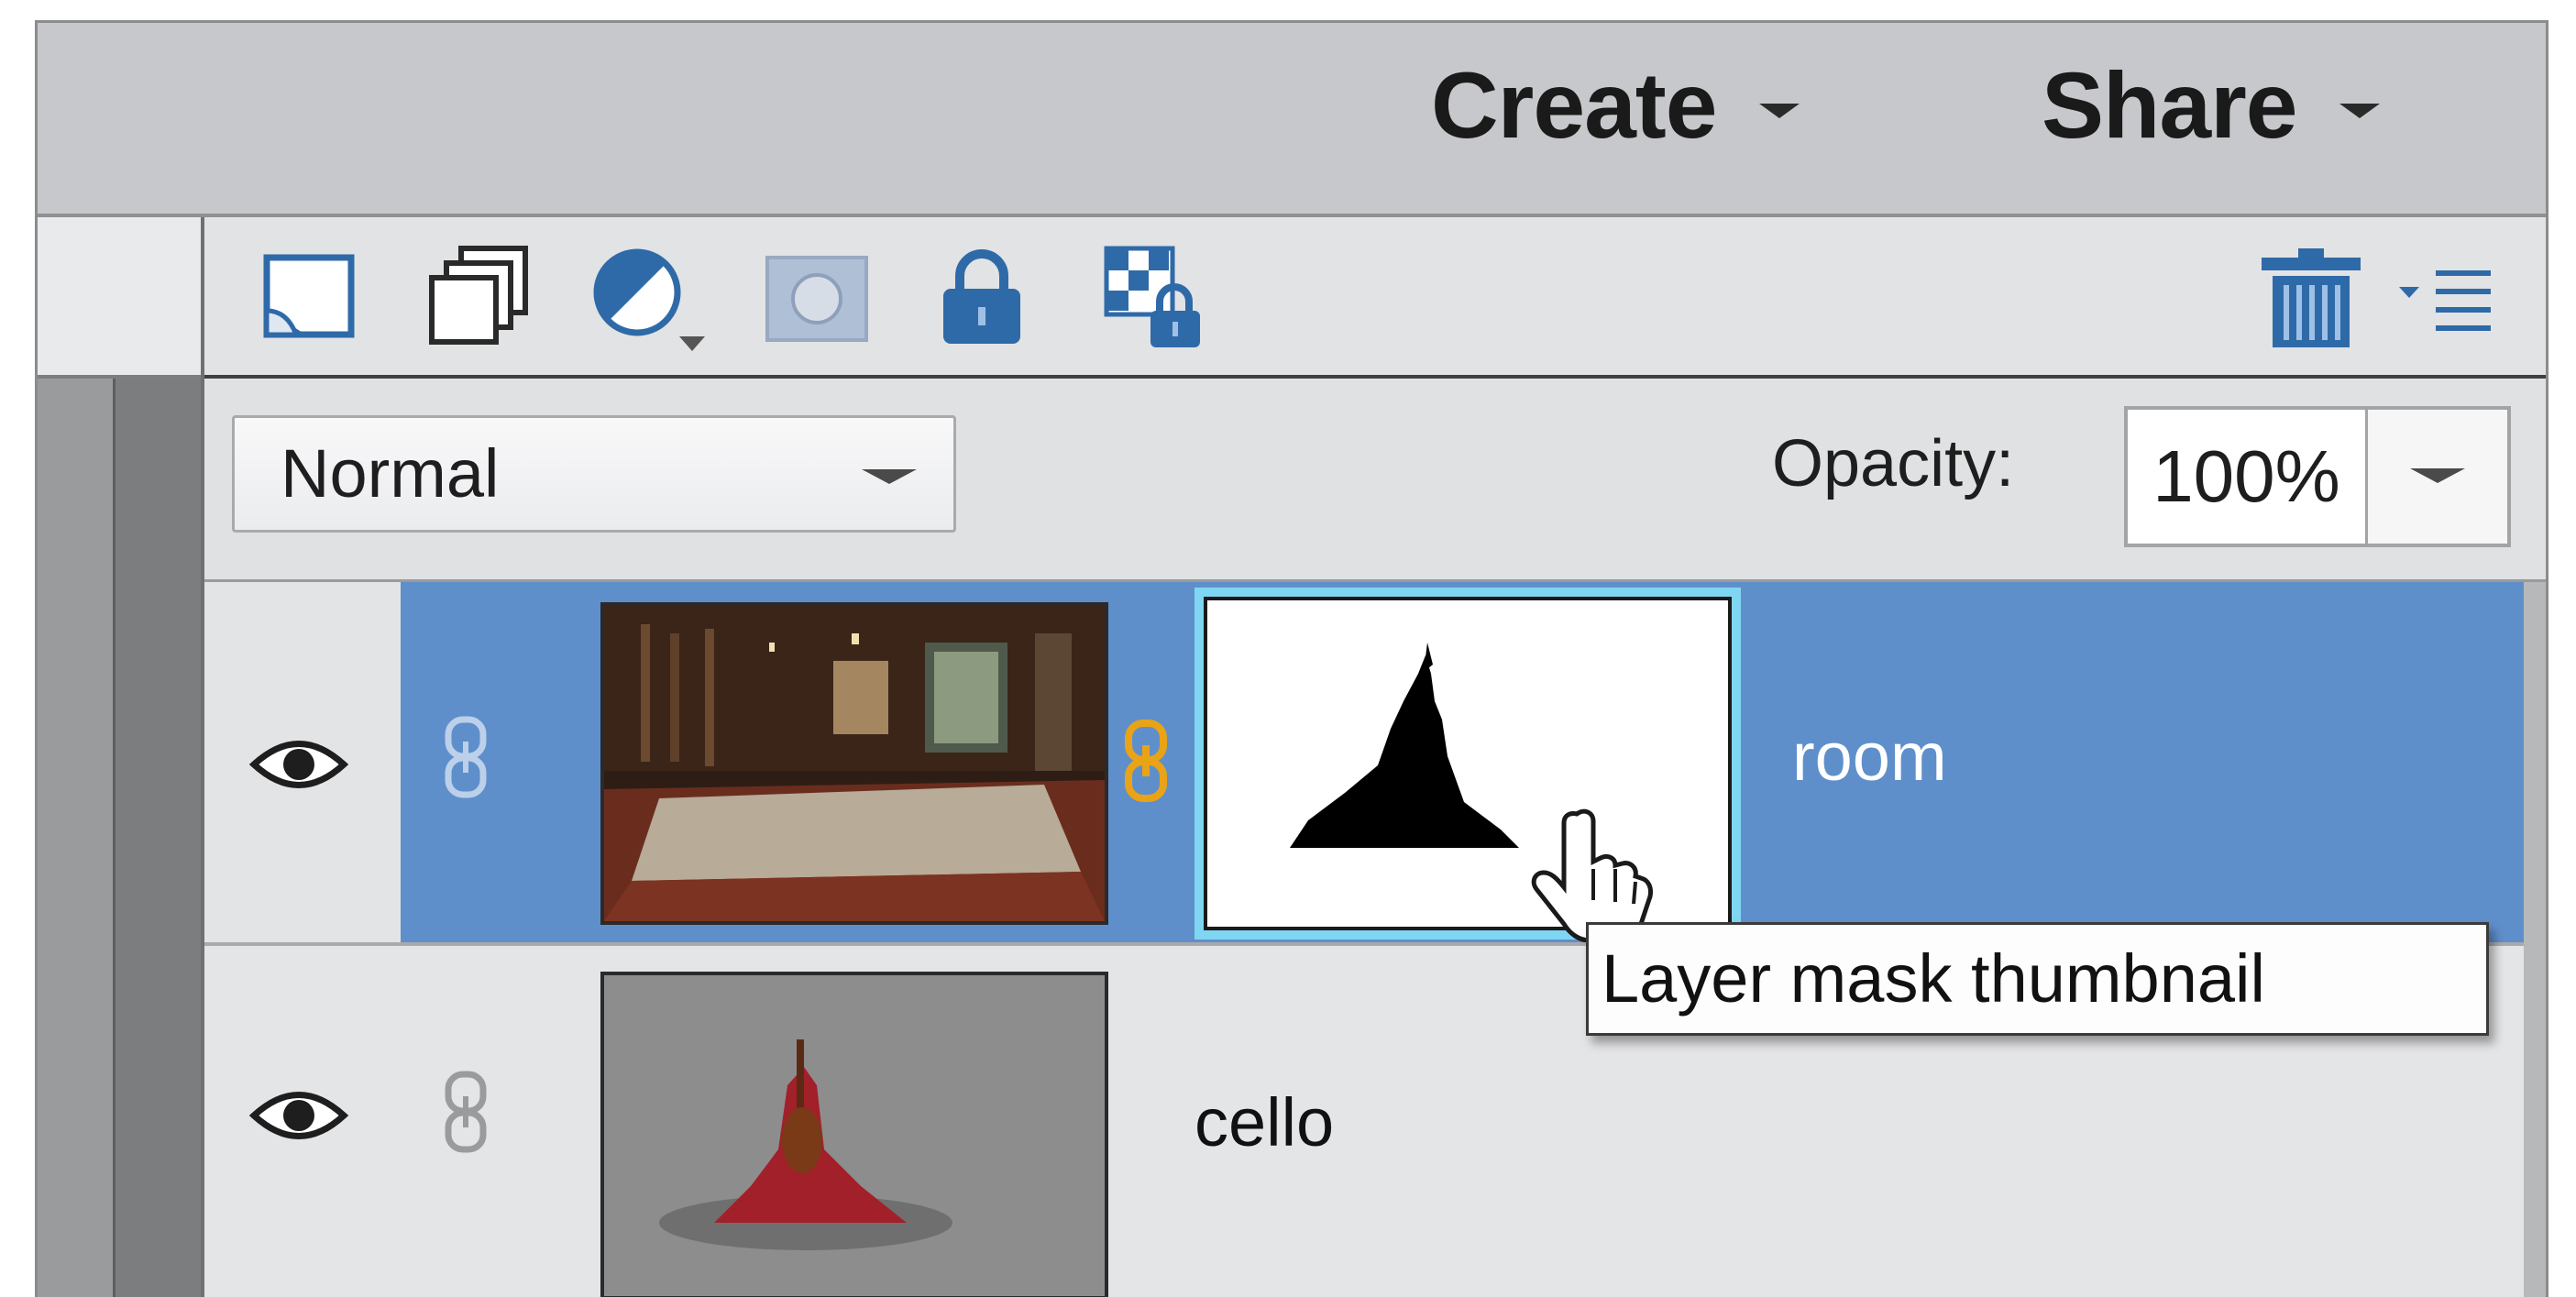  Describe the element at coordinates (390, 473) in the screenshot. I see `blend-mode-value: Normal` at that location.